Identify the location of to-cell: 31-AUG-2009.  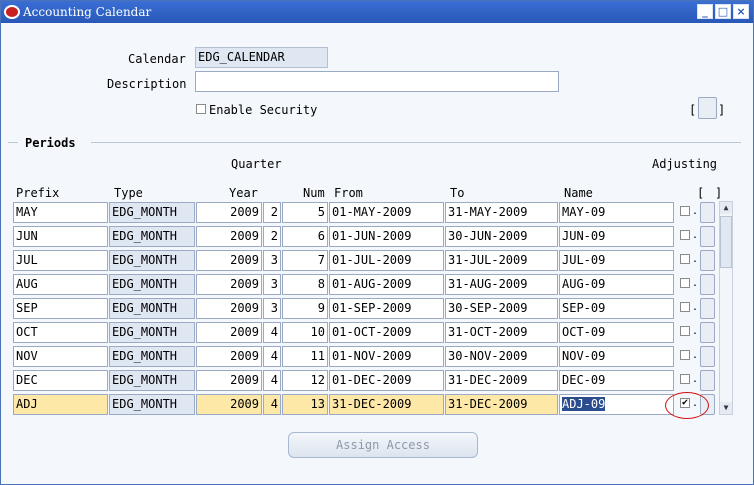
(501, 284).